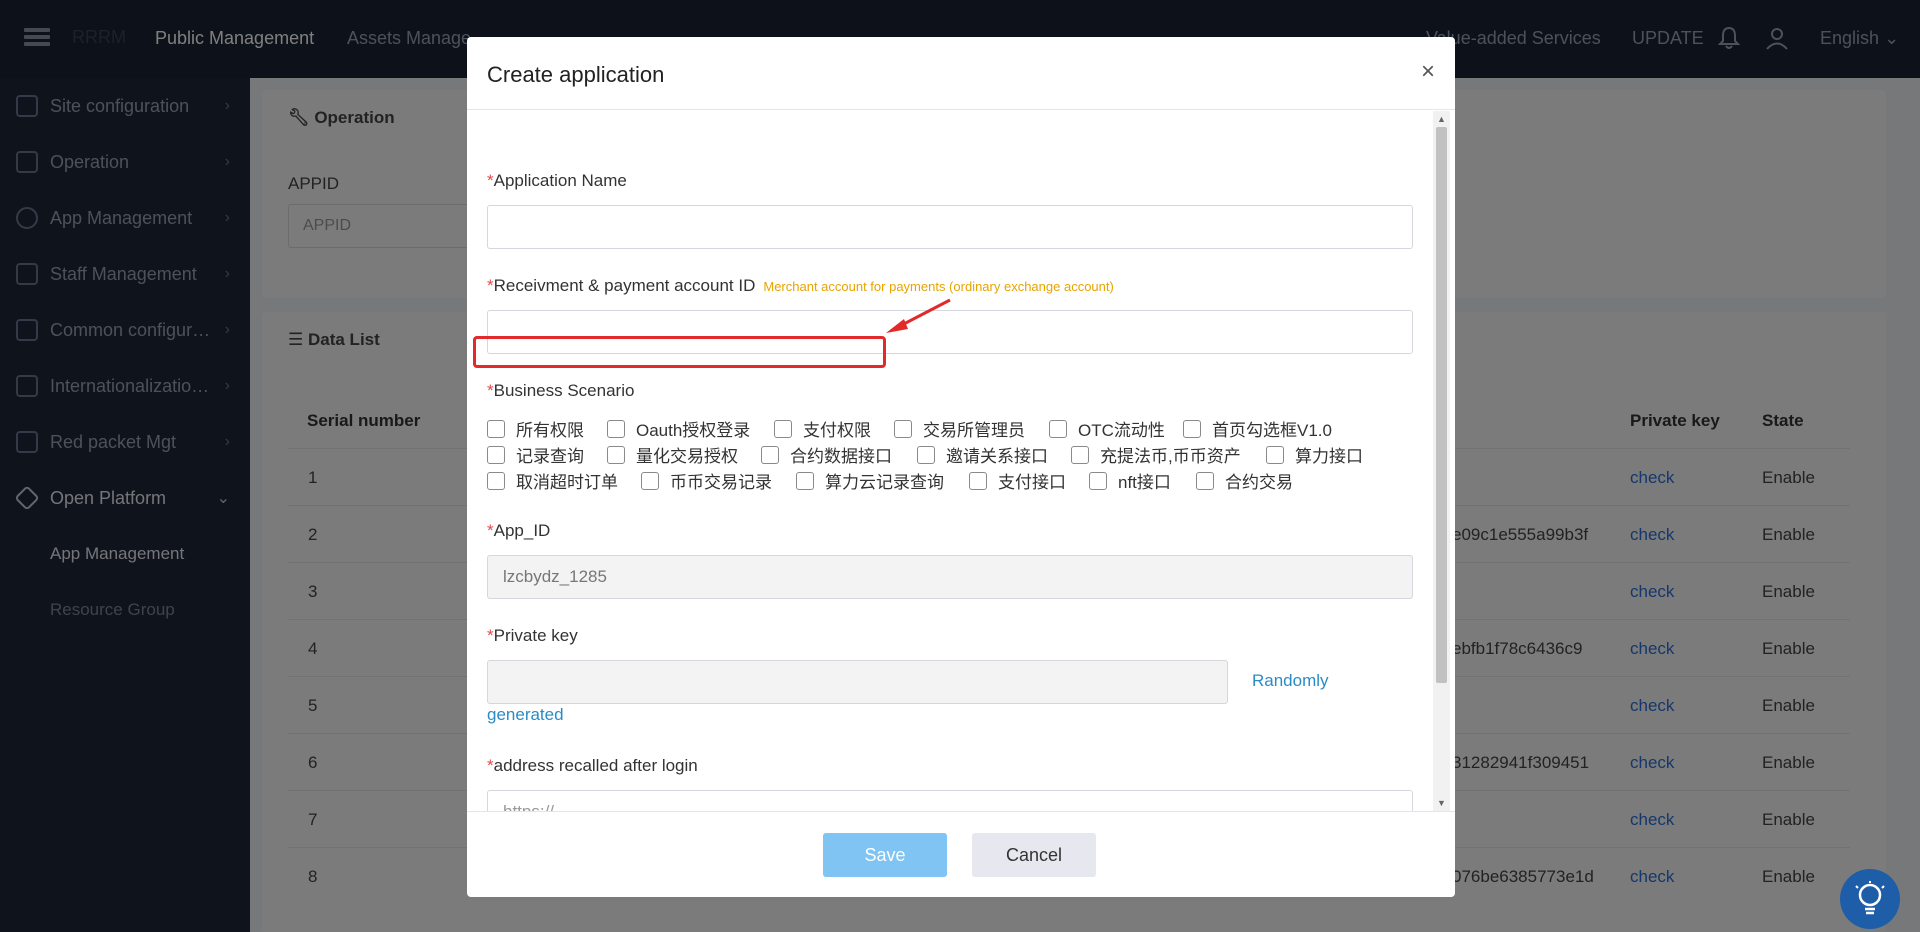 Image resolution: width=1920 pixels, height=932 pixels. I want to click on checkbox-label: 支付接口, so click(1032, 482).